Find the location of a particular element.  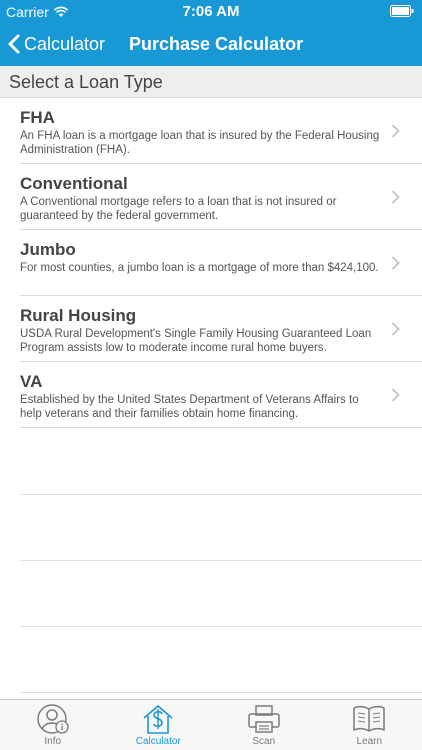

house-dollar-icon is located at coordinates (158, 719).